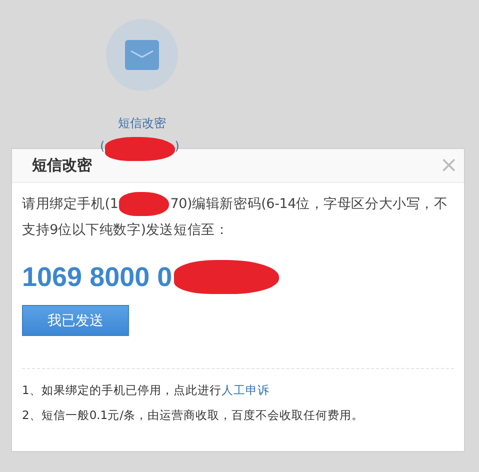 The height and width of the screenshot is (472, 479). I want to click on paren-text: ), so click(177, 146).